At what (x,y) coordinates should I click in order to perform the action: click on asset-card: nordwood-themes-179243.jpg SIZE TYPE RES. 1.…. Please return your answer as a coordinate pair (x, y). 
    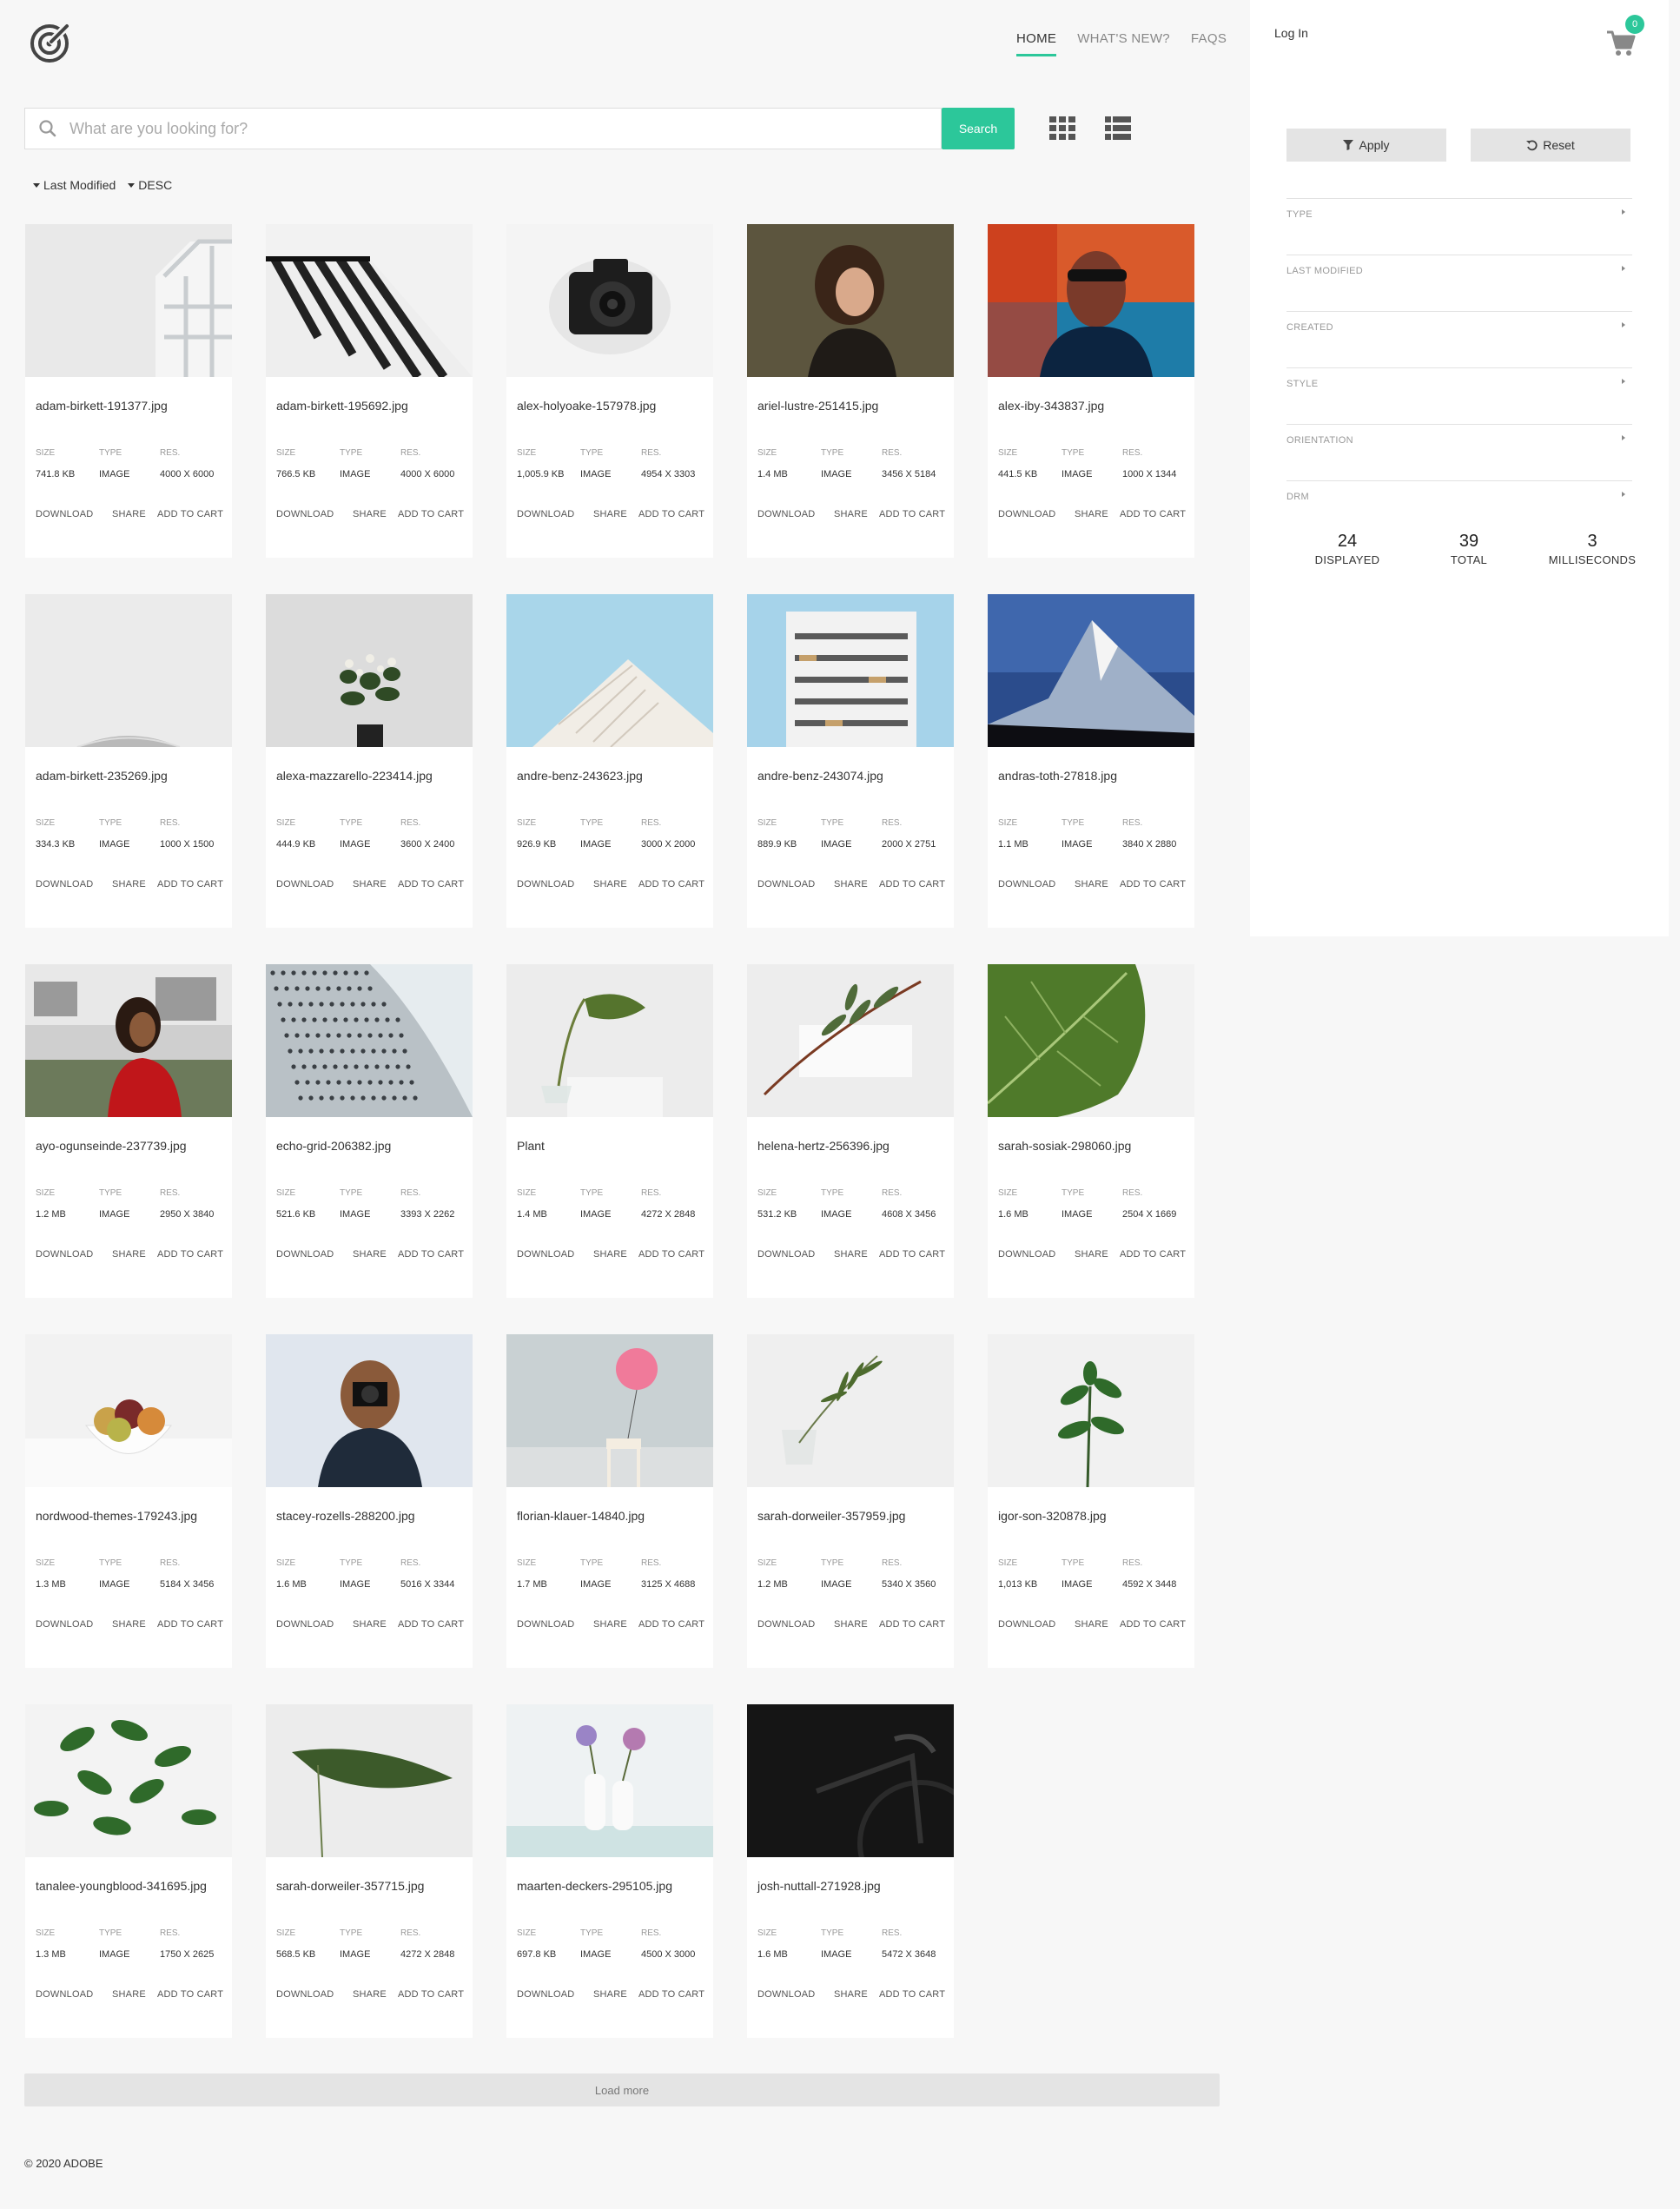
    Looking at the image, I should click on (128, 1501).